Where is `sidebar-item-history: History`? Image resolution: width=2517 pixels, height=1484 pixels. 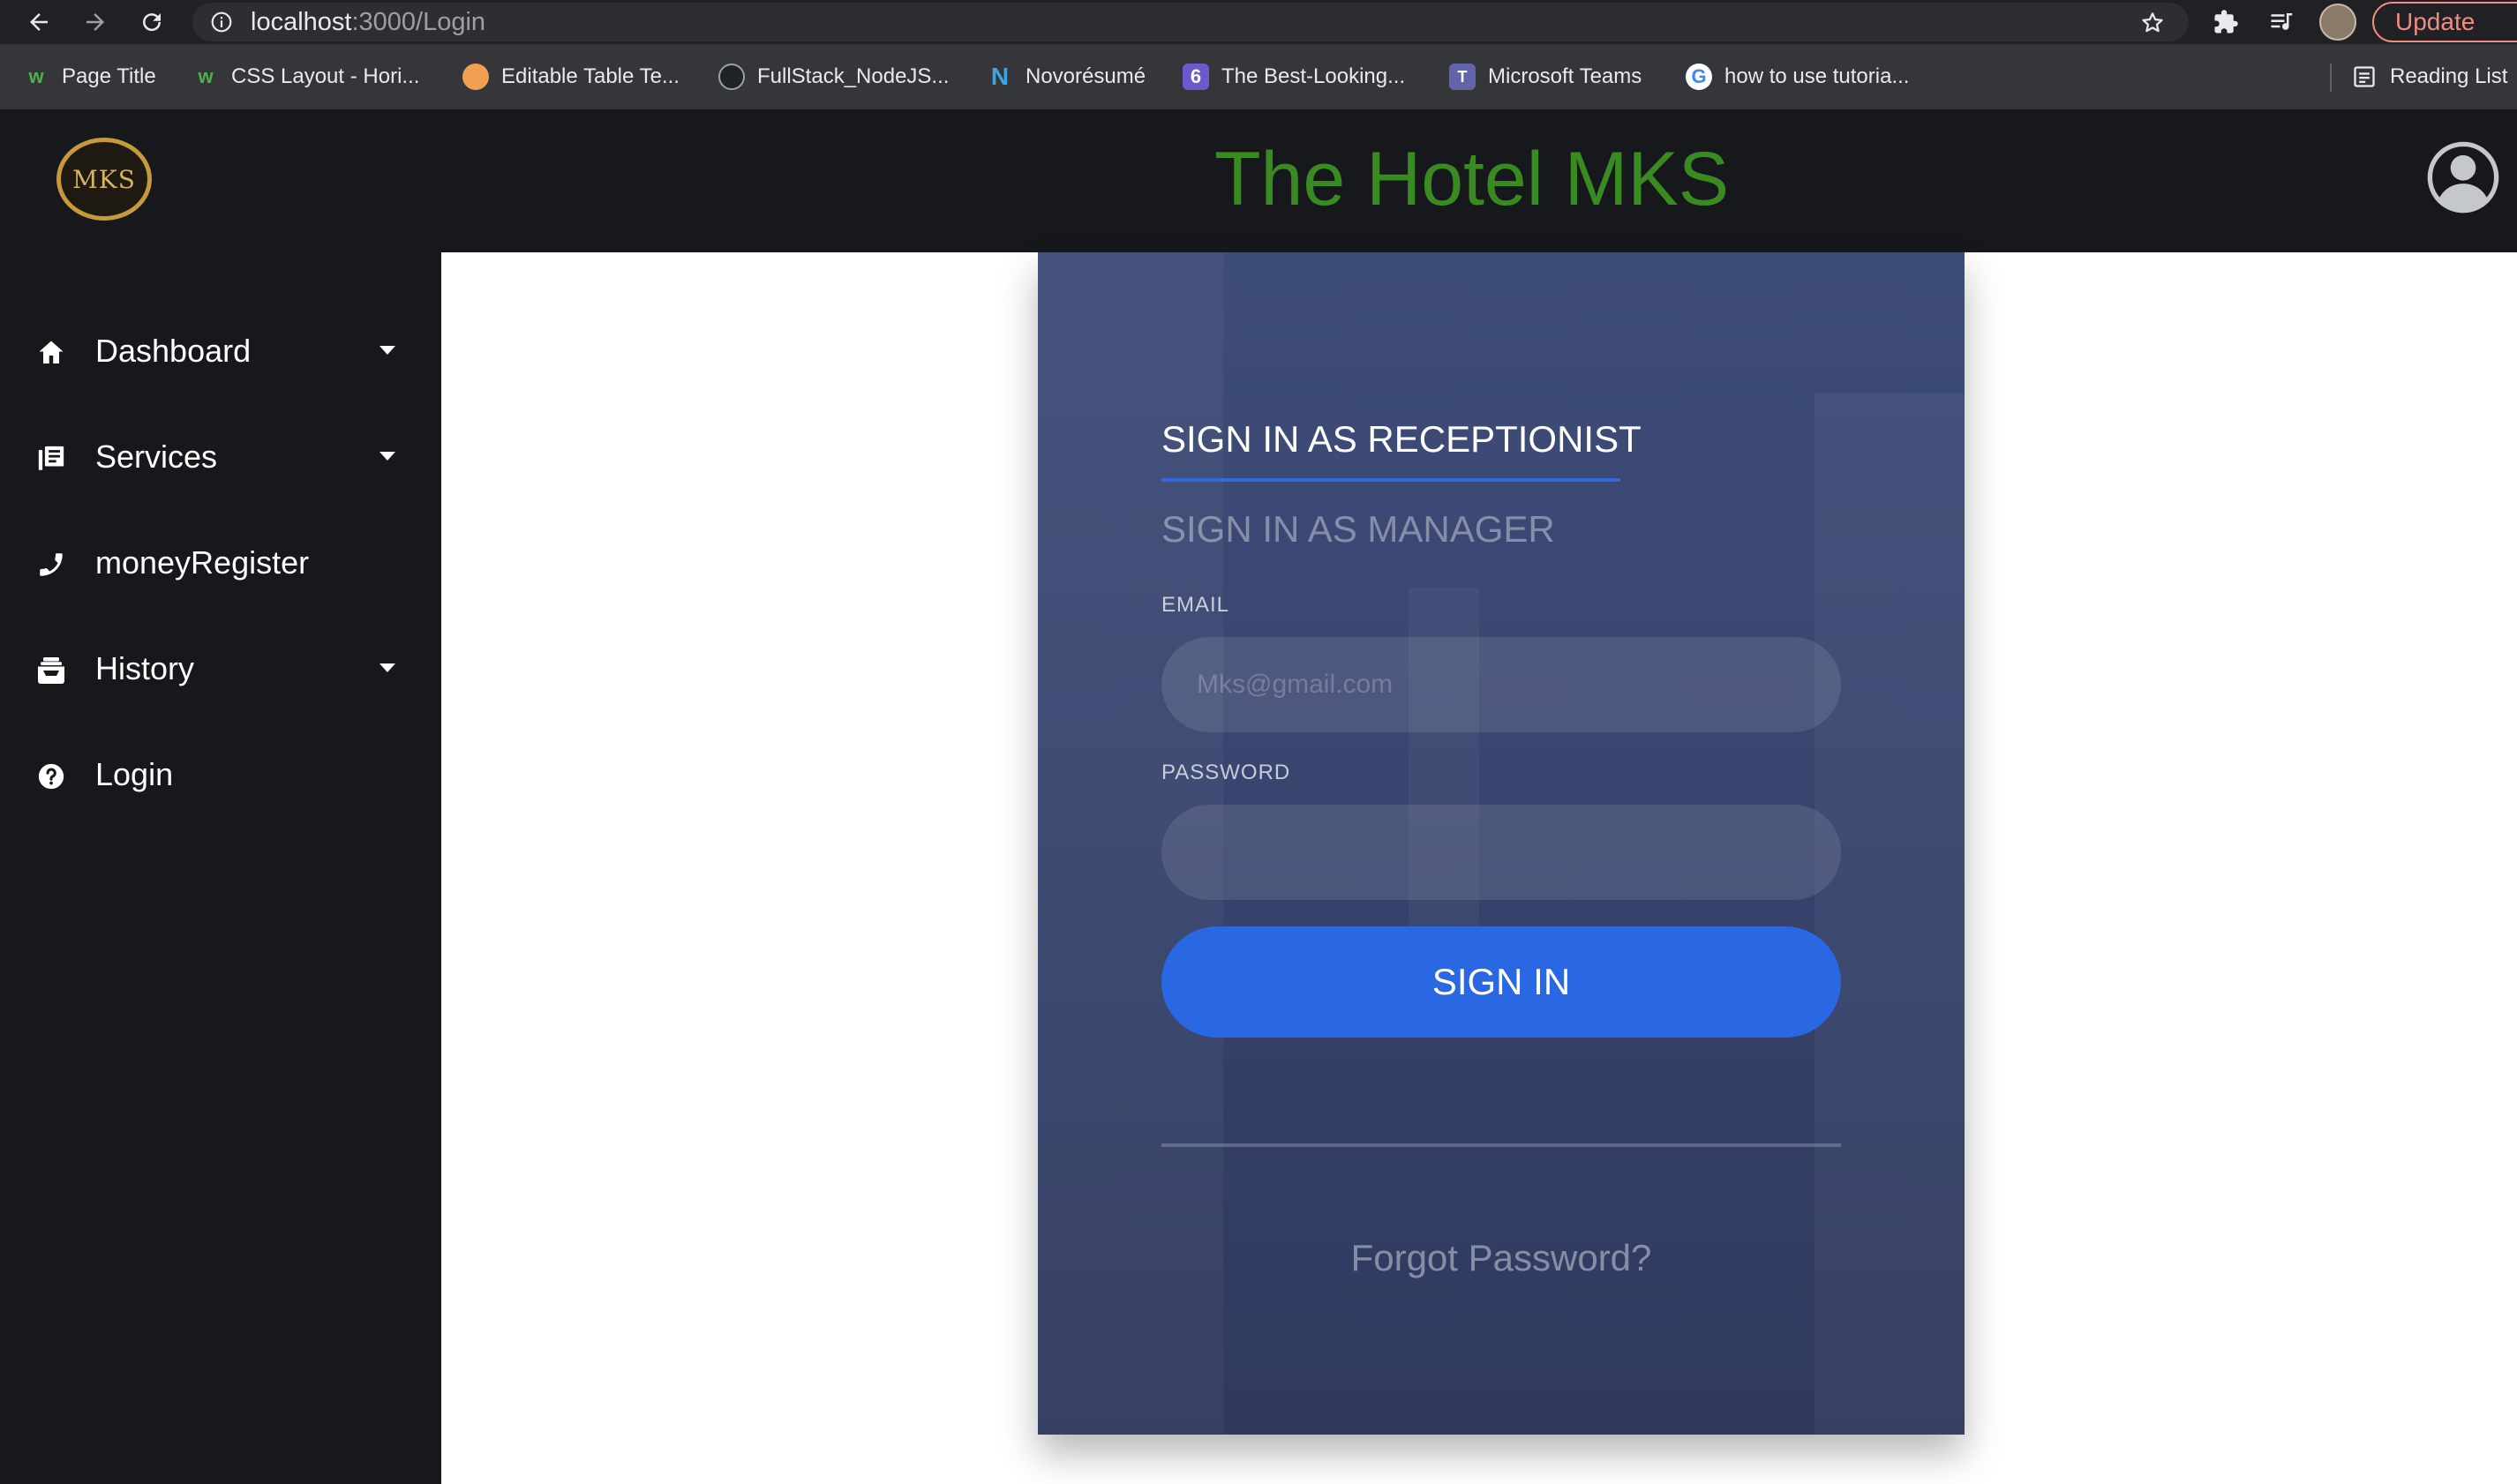 sidebar-item-history: History is located at coordinates (220, 669).